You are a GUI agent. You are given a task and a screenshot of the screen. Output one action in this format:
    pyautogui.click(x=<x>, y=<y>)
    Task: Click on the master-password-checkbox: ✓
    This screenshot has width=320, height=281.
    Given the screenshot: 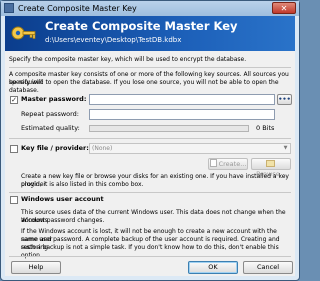 What is the action you would take?
    pyautogui.click(x=14, y=100)
    